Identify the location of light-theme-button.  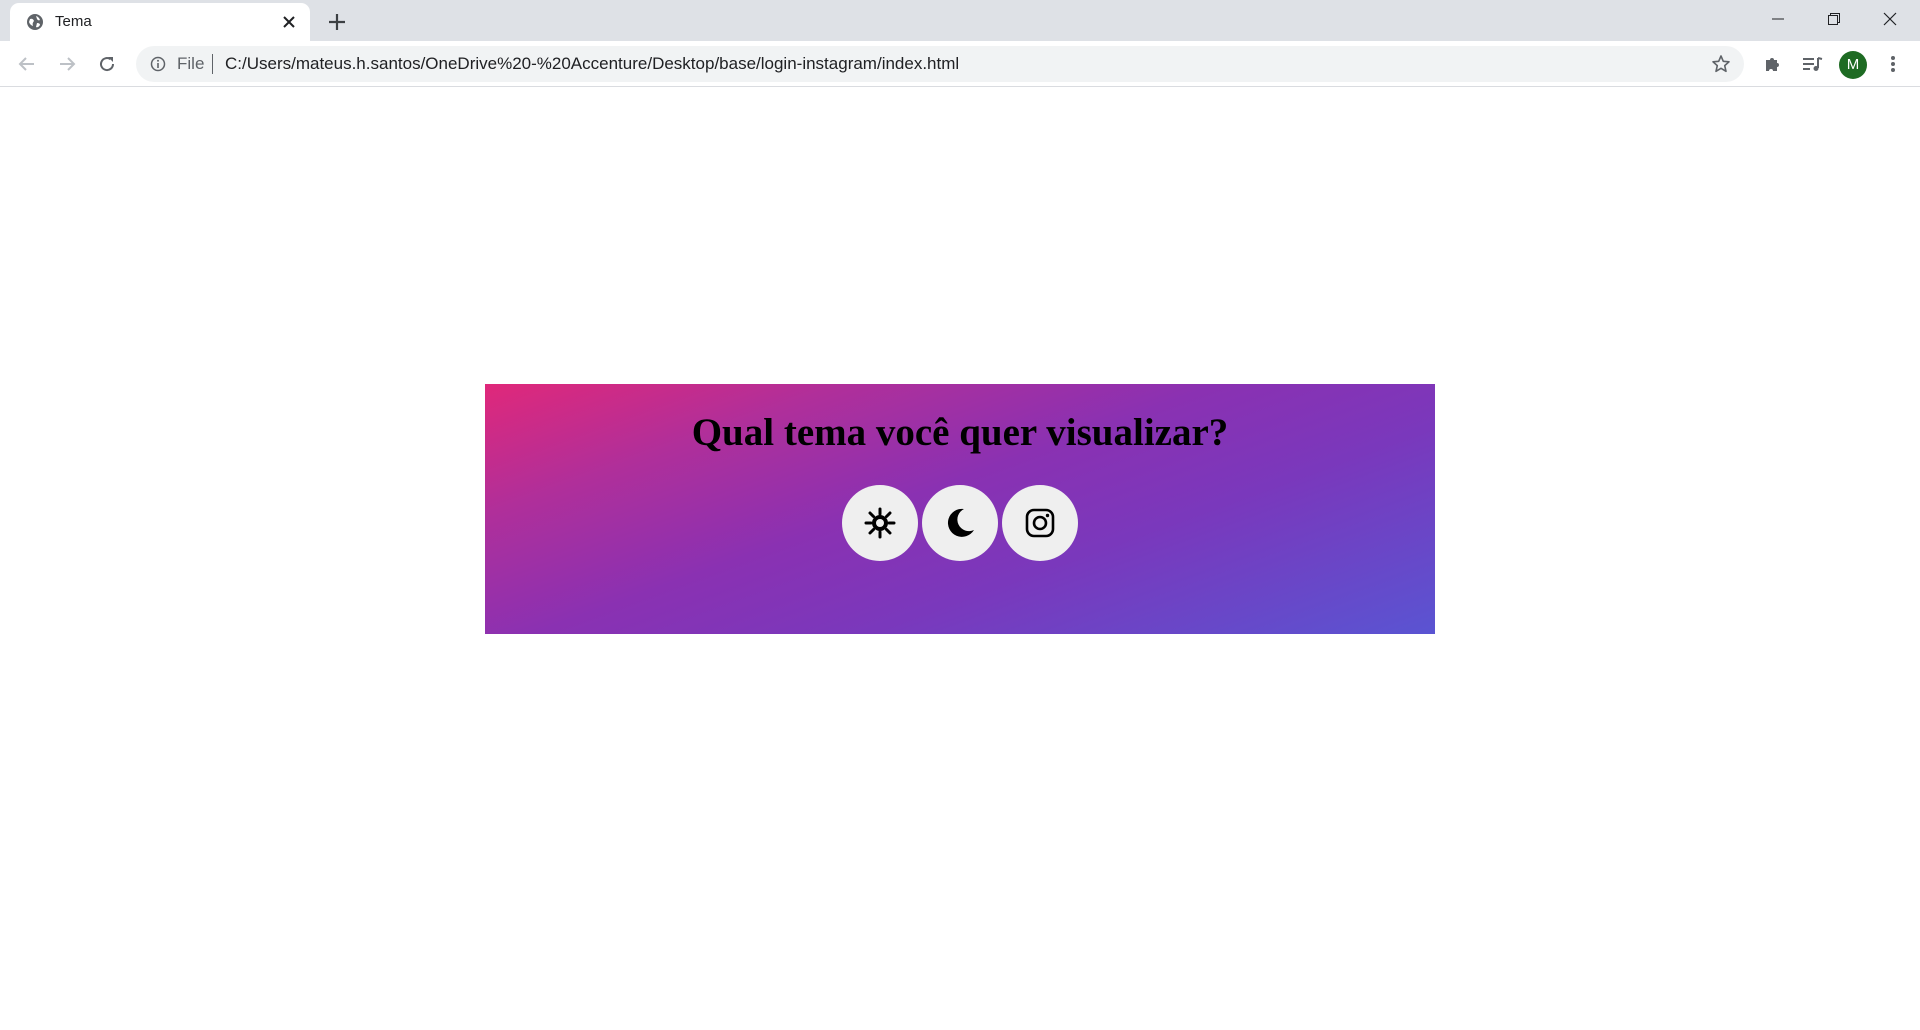
(880, 523).